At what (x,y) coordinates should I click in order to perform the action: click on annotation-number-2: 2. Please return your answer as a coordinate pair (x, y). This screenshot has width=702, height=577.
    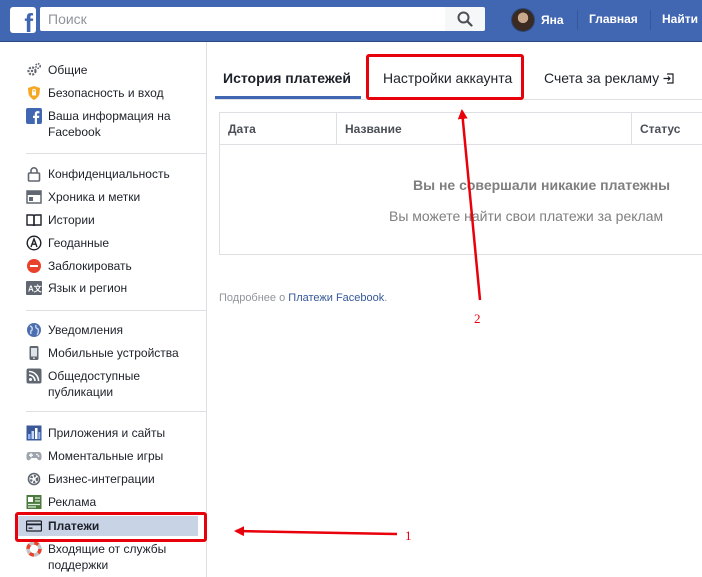
    Looking at the image, I should click on (477, 318).